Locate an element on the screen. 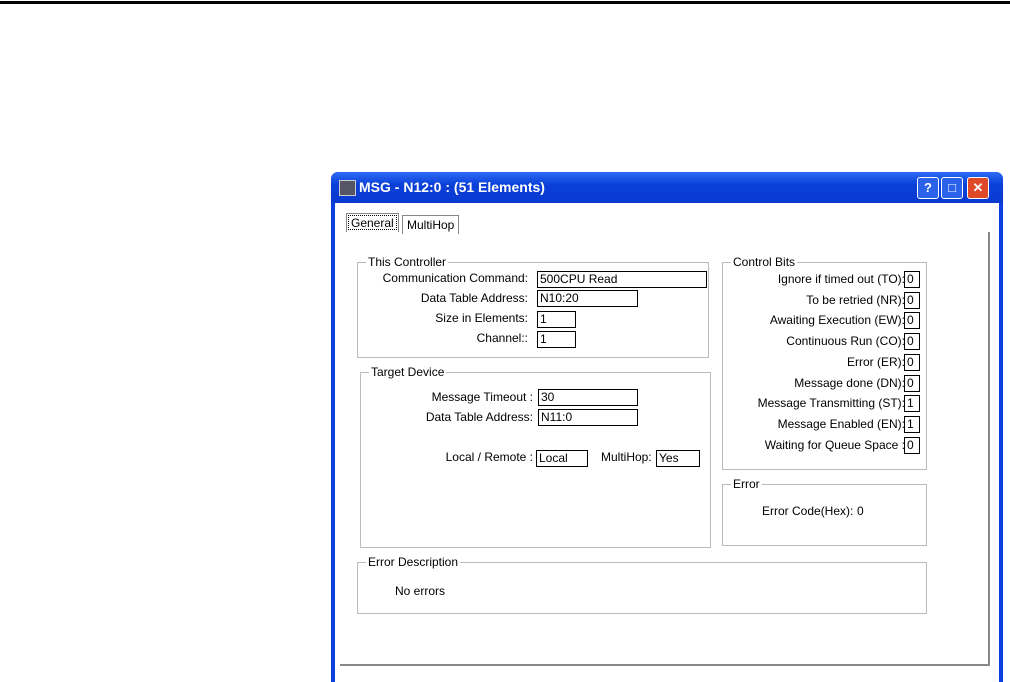  message-timeout-label: Message Timeout : is located at coordinates (482, 397).